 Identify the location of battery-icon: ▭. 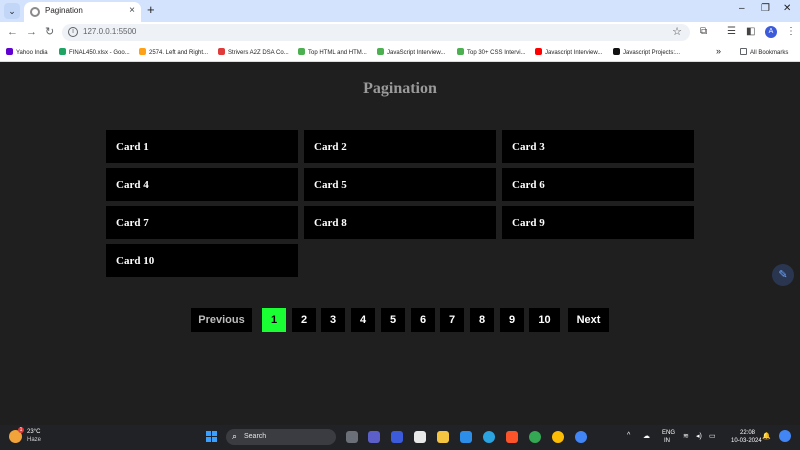
(712, 436).